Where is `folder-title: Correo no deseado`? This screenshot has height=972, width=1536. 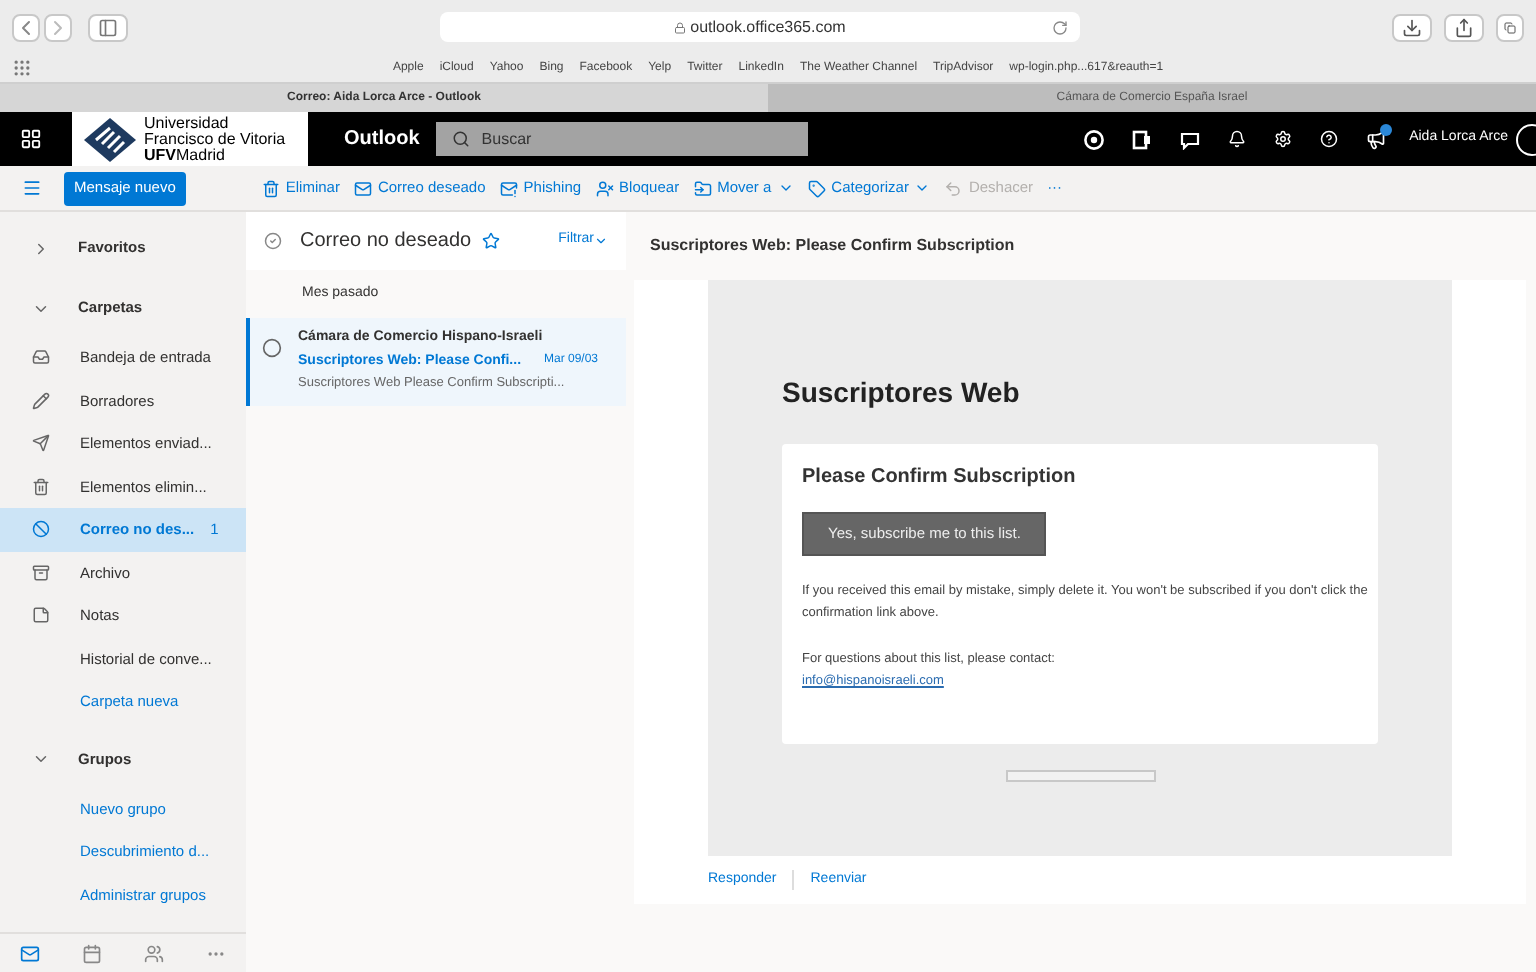 folder-title: Correo no deseado is located at coordinates (386, 242).